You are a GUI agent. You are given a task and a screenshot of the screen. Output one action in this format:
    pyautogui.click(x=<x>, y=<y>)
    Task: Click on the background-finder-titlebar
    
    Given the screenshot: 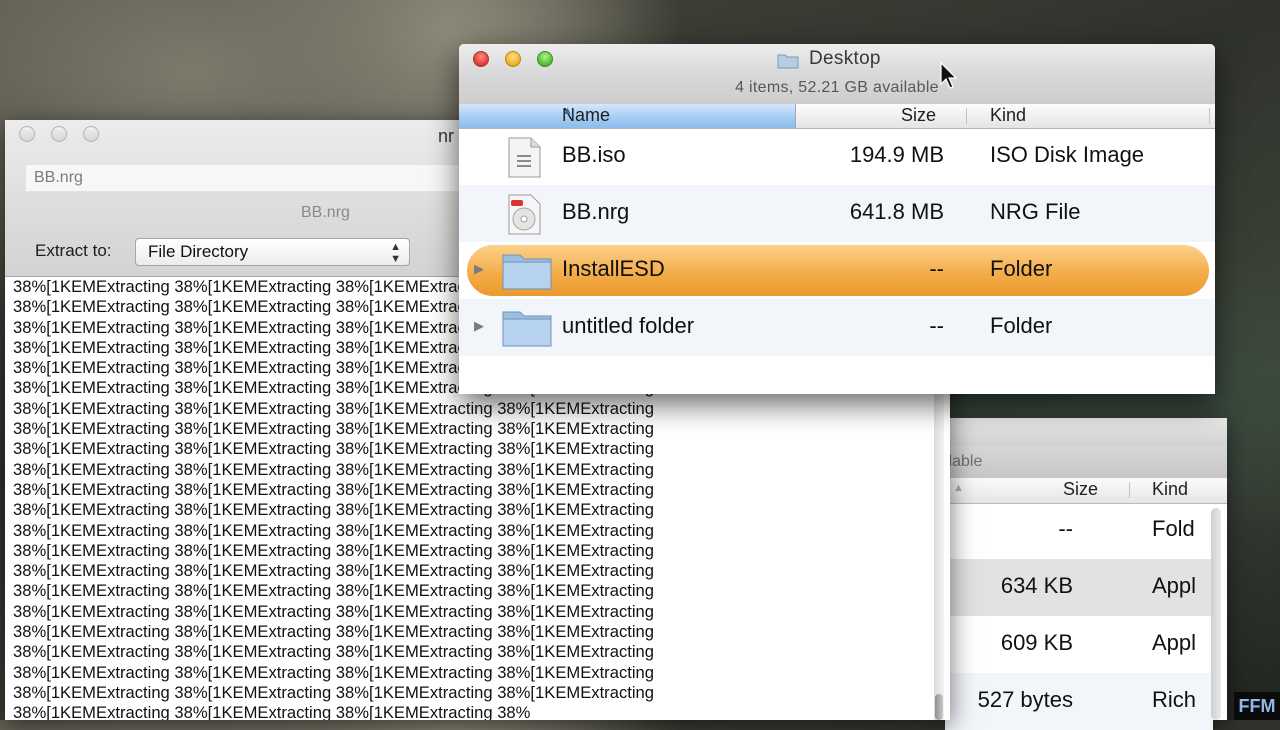 What is the action you would take?
    pyautogui.click(x=1086, y=432)
    